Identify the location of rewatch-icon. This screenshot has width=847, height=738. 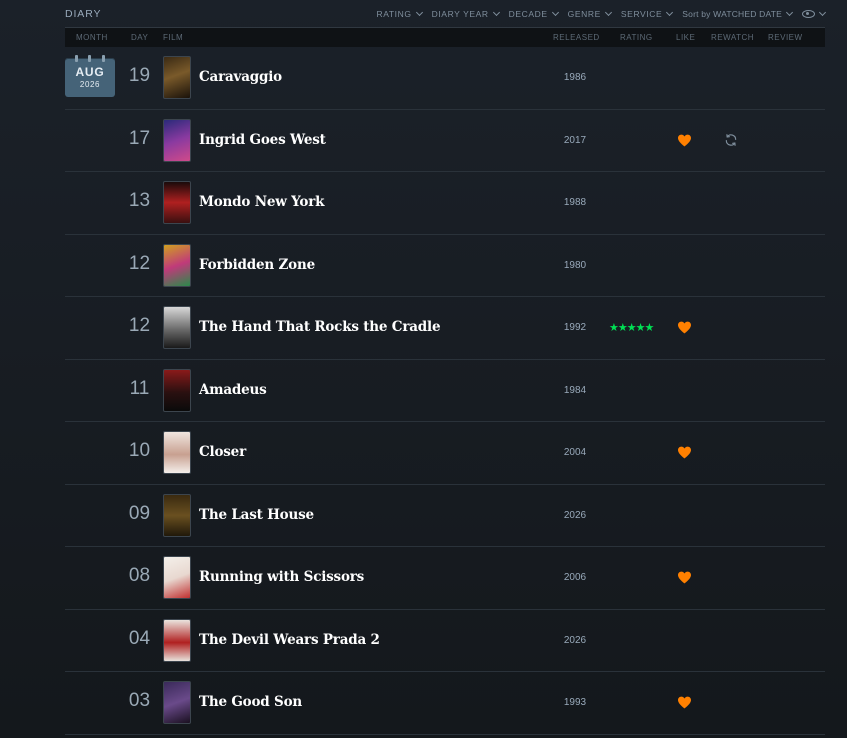
(731, 140).